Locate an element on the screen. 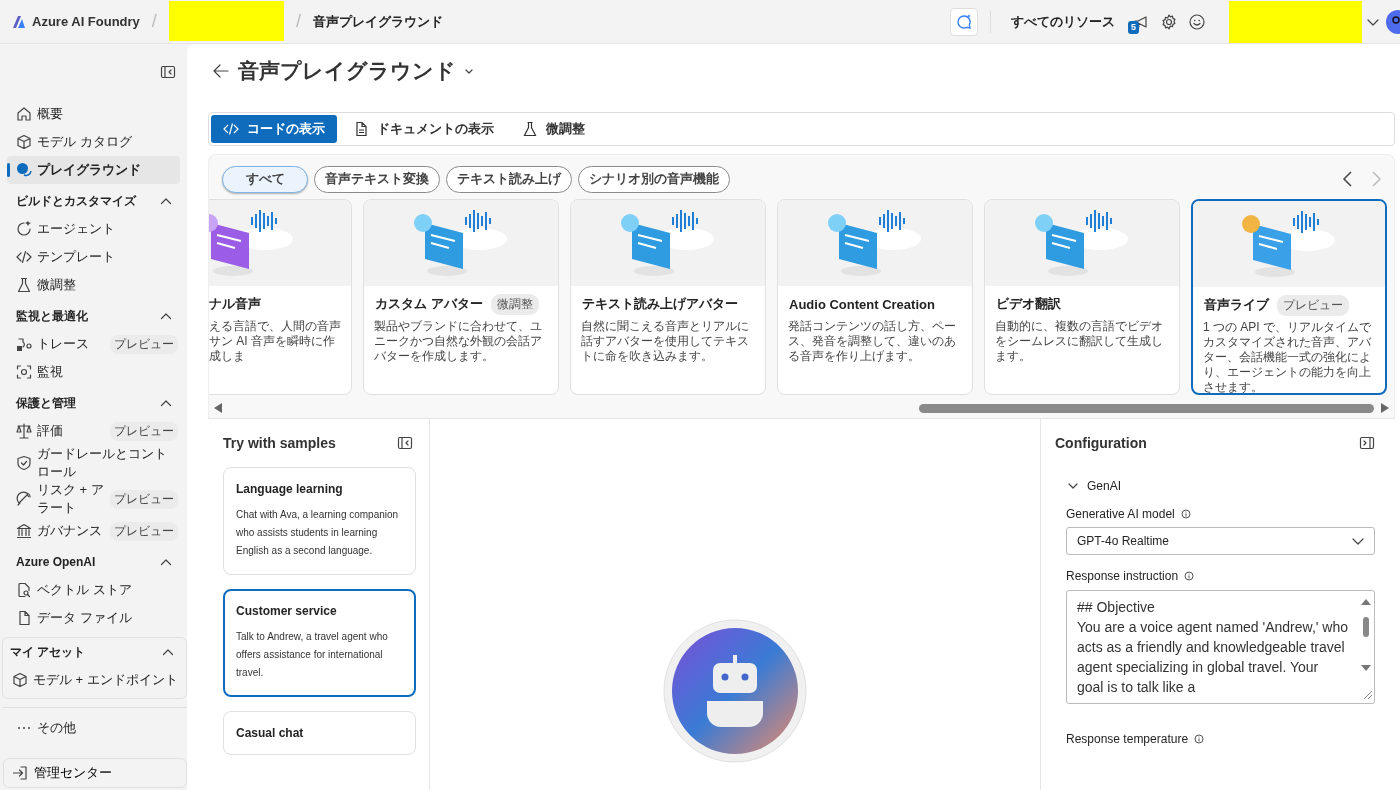 The width and height of the screenshot is (1400, 790). card-description: える言語で、人間の音声サン AI 音声を瞬時に作成しま is located at coordinates (275, 341).